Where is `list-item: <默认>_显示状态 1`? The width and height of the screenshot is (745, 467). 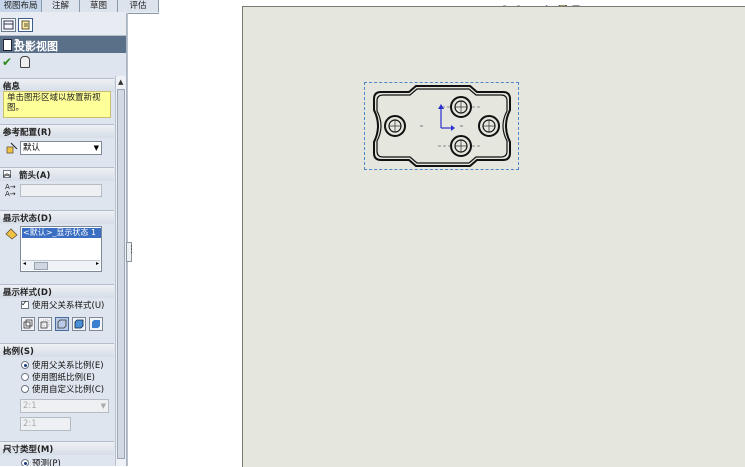 list-item: <默认>_显示状态 1 is located at coordinates (61, 233).